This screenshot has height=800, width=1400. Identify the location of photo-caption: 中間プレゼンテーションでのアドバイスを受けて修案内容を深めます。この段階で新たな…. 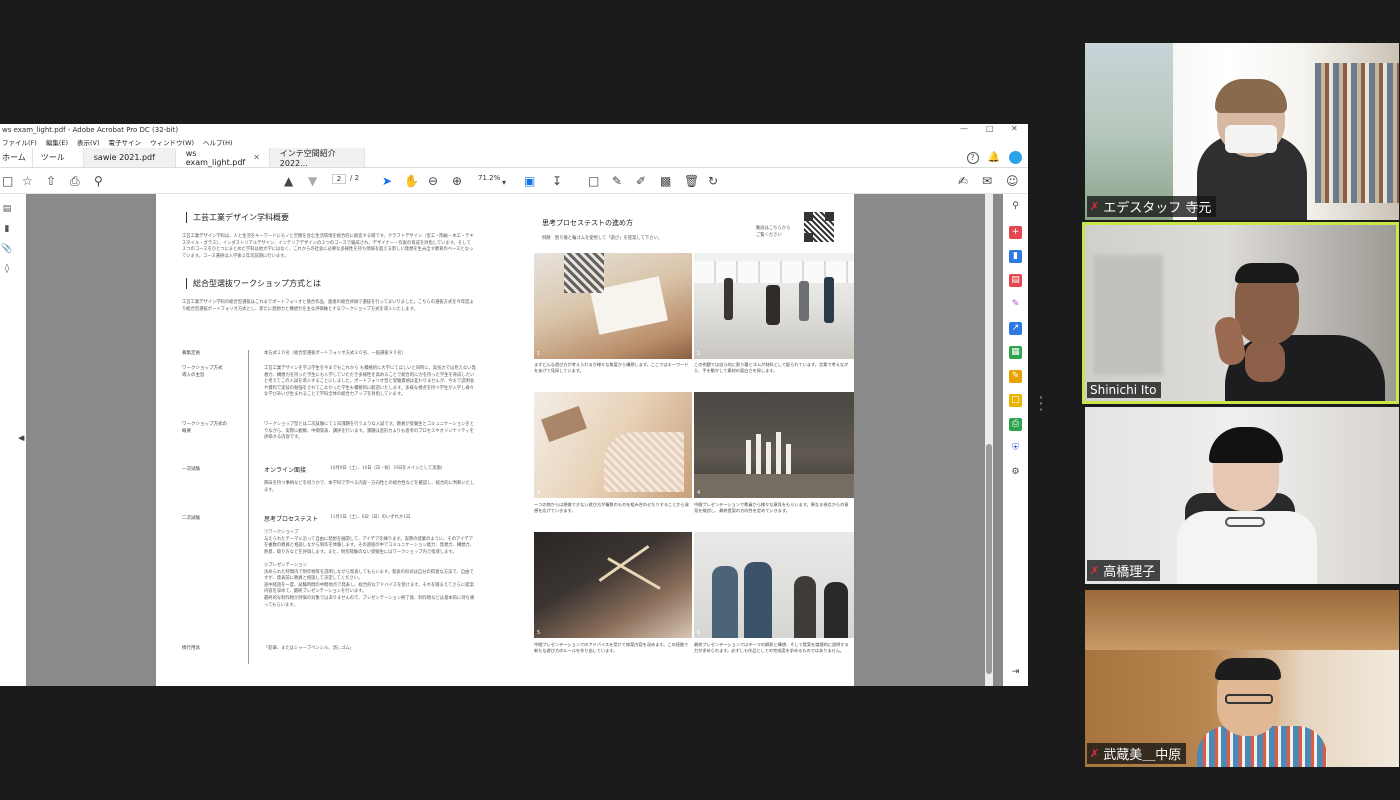
(611, 648).